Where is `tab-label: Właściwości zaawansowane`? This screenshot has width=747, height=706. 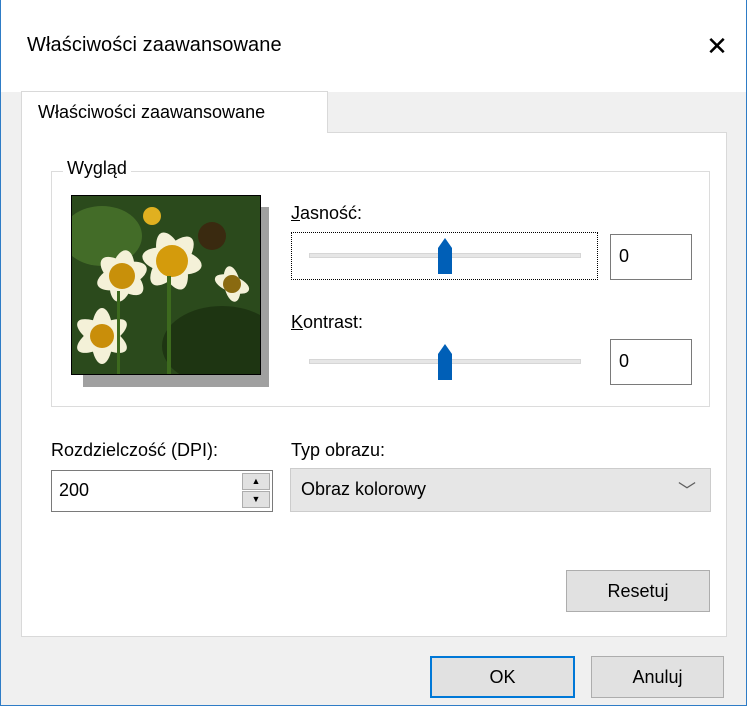
tab-label: Właściwości zaawansowane is located at coordinates (152, 112).